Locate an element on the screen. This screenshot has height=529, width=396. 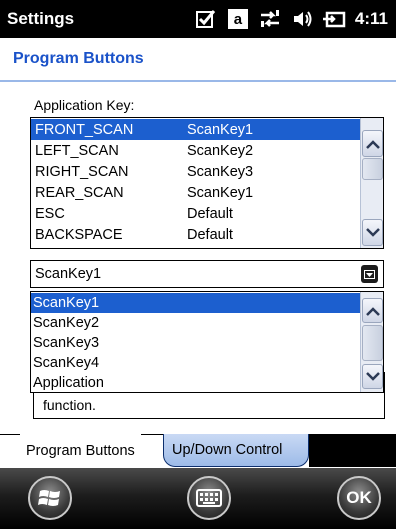
status-bar-title: Settings is located at coordinates (41, 18).